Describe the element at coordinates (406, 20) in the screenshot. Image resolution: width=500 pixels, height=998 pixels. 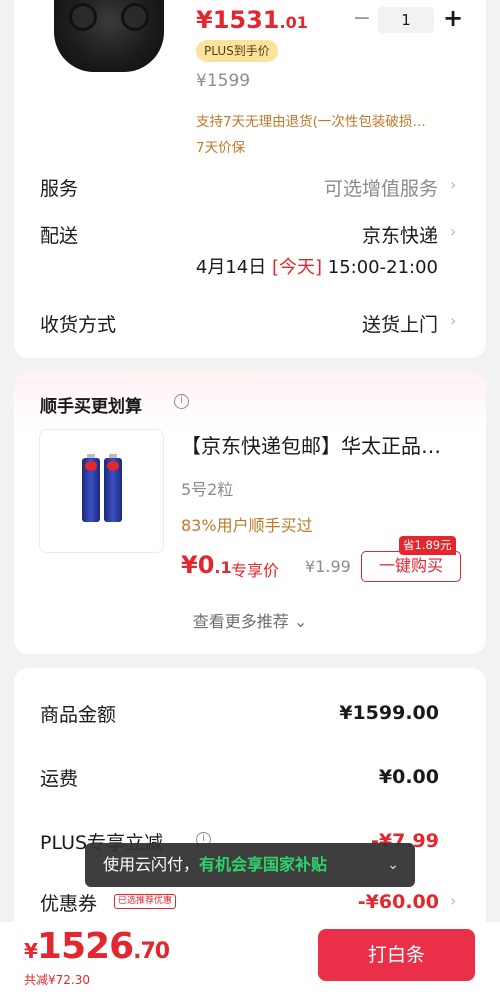
I see `quantity-input: 1` at that location.